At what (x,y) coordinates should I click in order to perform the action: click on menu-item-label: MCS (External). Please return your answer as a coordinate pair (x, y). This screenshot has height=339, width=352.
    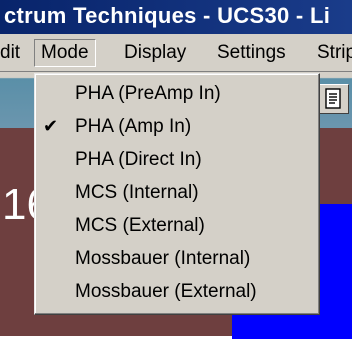
    Looking at the image, I should click on (140, 225).